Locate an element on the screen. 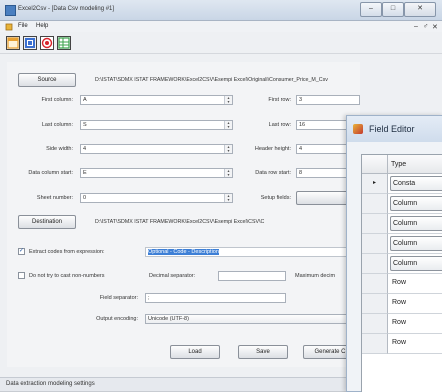 The height and width of the screenshot is (392, 442). side-width-label: Side width: is located at coordinates (59, 149).